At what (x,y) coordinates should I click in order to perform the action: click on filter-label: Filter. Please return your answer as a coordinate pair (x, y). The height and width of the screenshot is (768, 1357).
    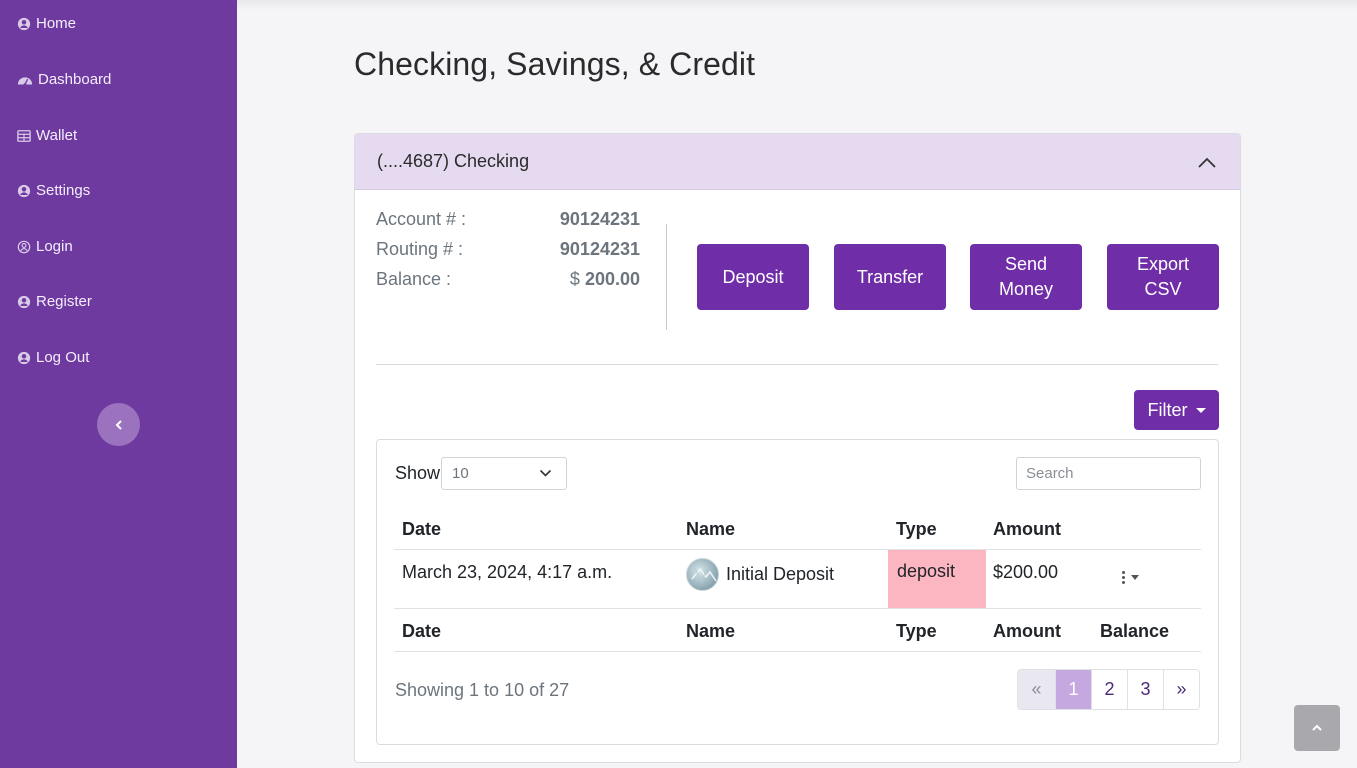
    Looking at the image, I should click on (1167, 409).